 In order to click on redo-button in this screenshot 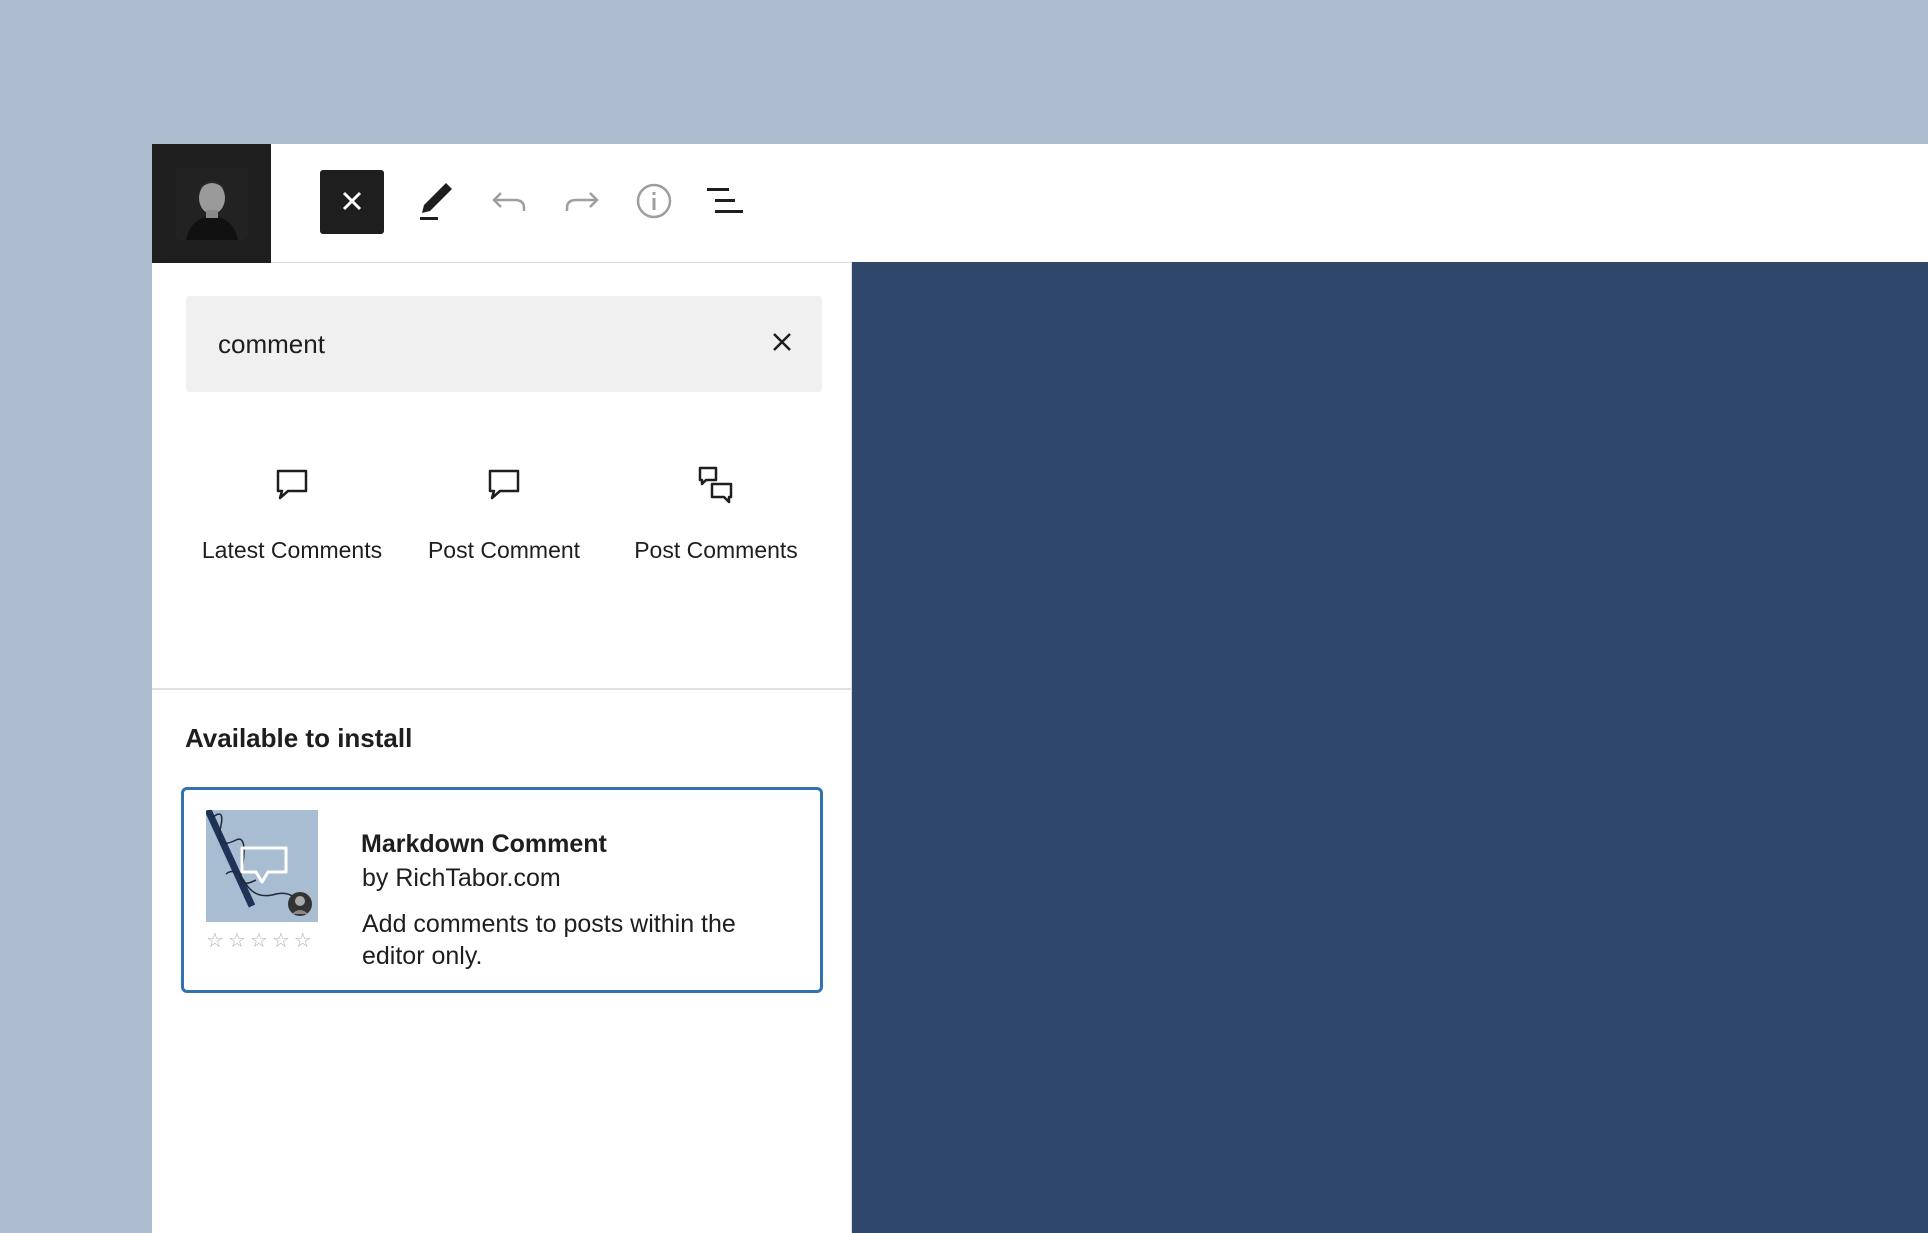, I will do `click(582, 202)`.